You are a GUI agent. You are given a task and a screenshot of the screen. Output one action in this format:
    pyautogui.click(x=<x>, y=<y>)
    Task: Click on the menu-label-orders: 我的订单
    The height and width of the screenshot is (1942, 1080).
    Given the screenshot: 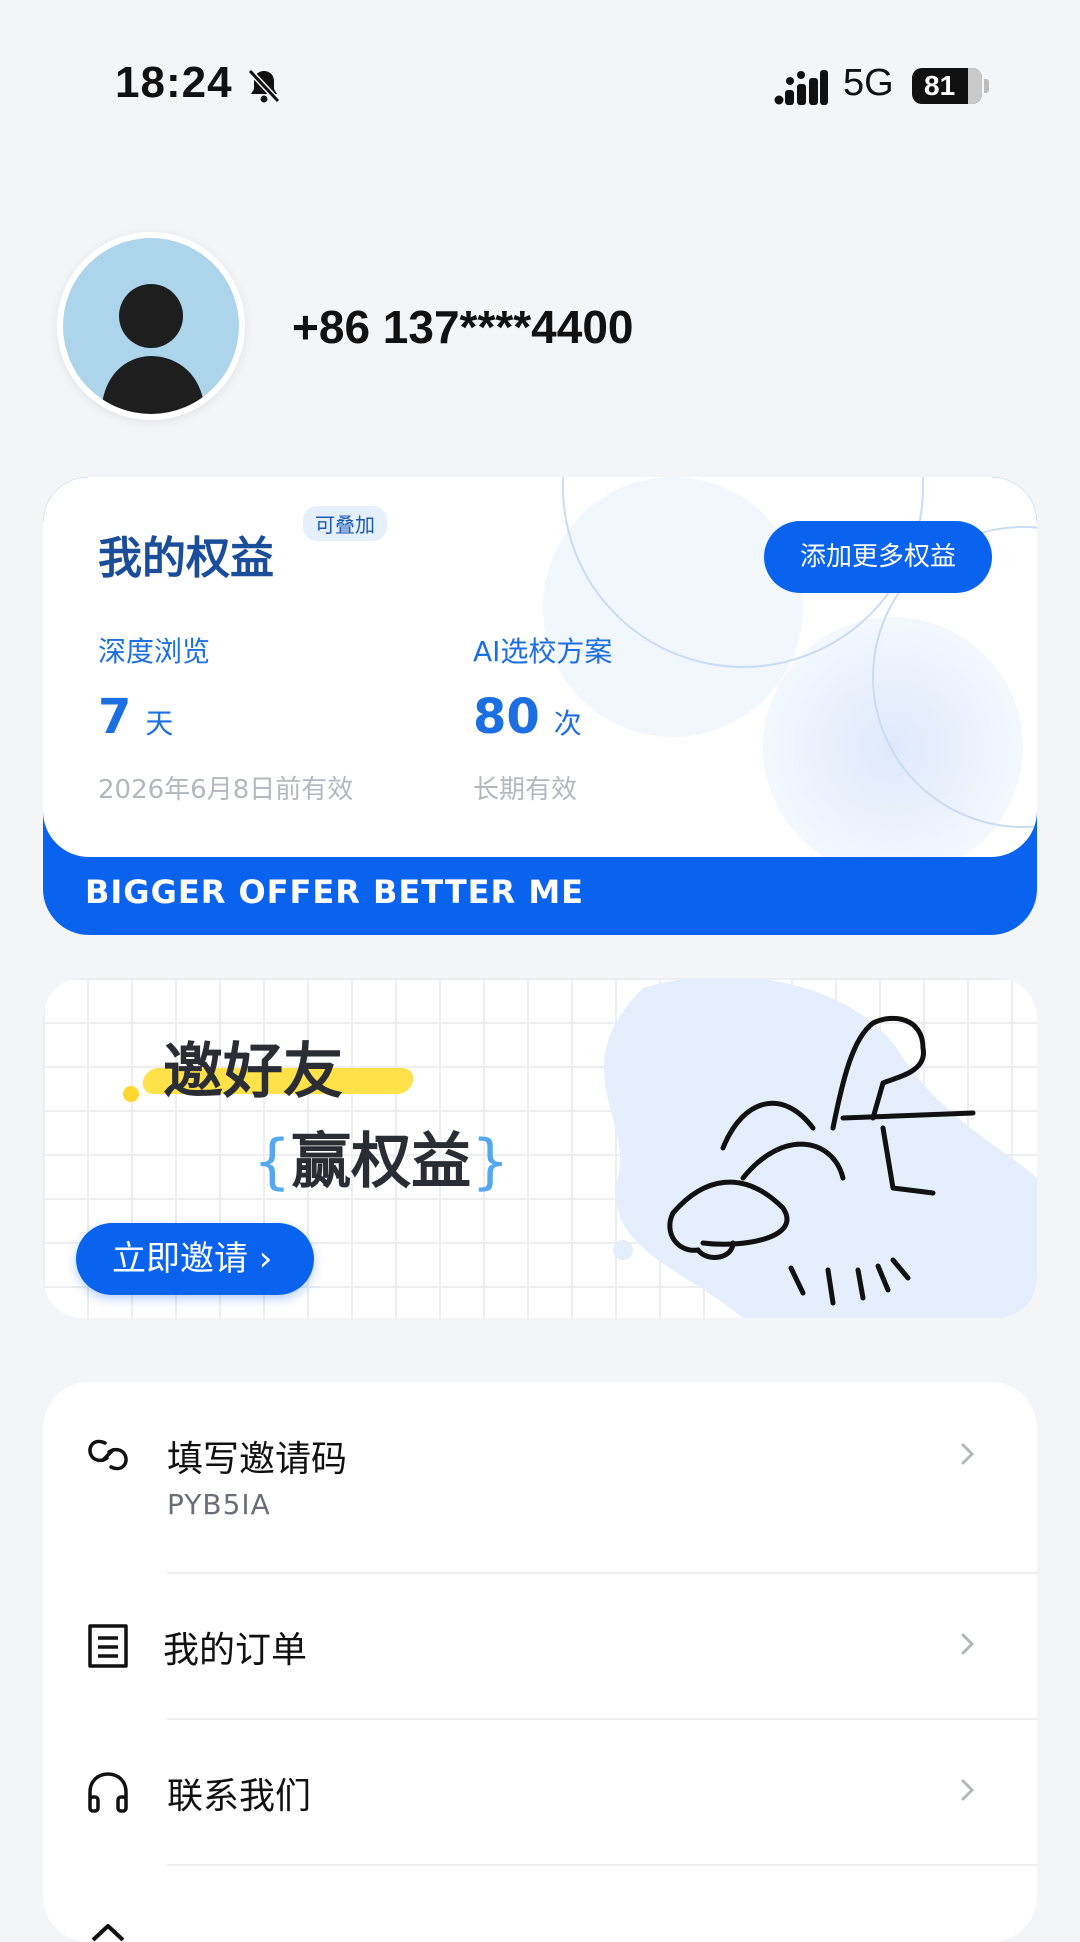 What is the action you would take?
    pyautogui.click(x=235, y=1650)
    